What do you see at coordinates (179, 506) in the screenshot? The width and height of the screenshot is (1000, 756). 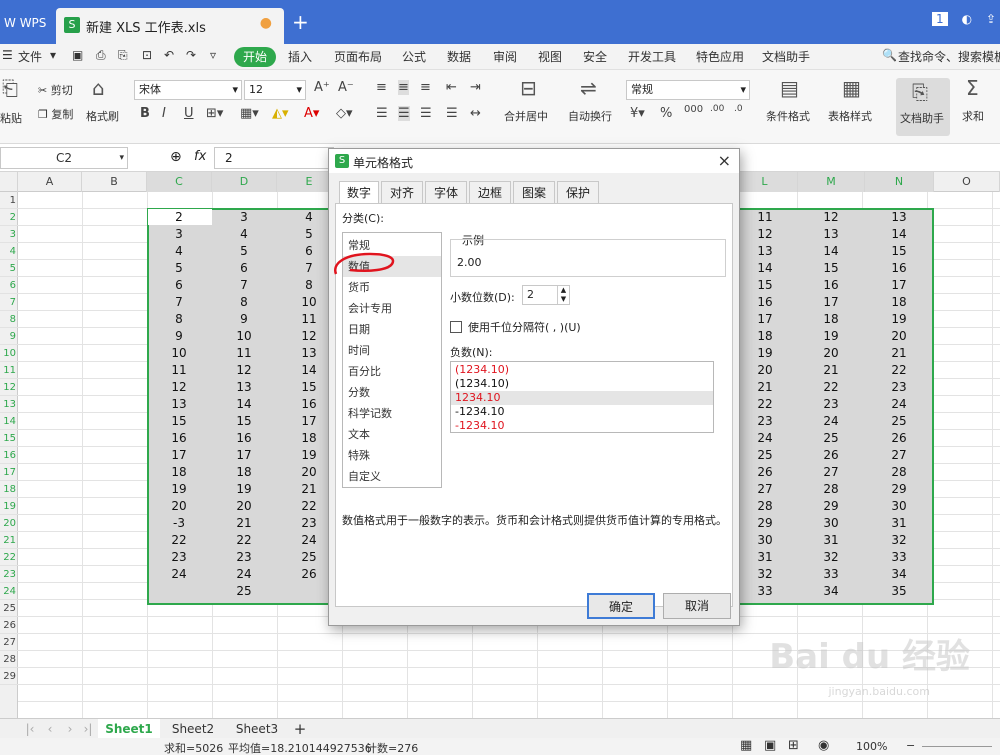 I see `cell-c: 20` at bounding box center [179, 506].